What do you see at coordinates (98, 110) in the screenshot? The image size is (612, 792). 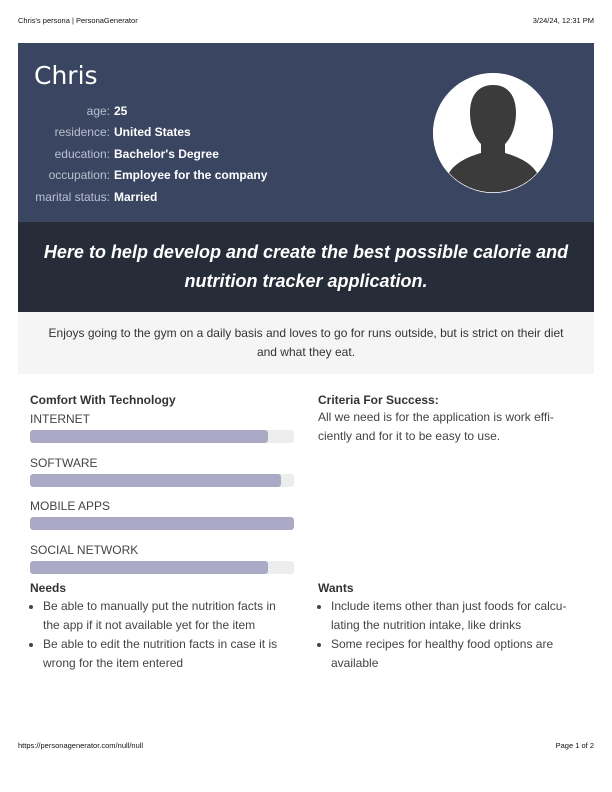 I see `attribute-label: age:` at bounding box center [98, 110].